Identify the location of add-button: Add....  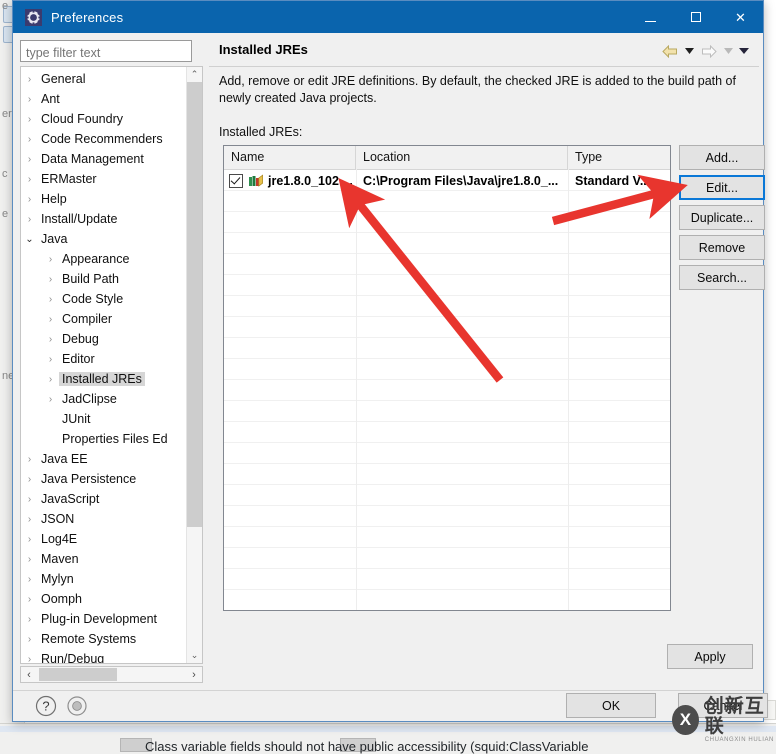
(722, 157).